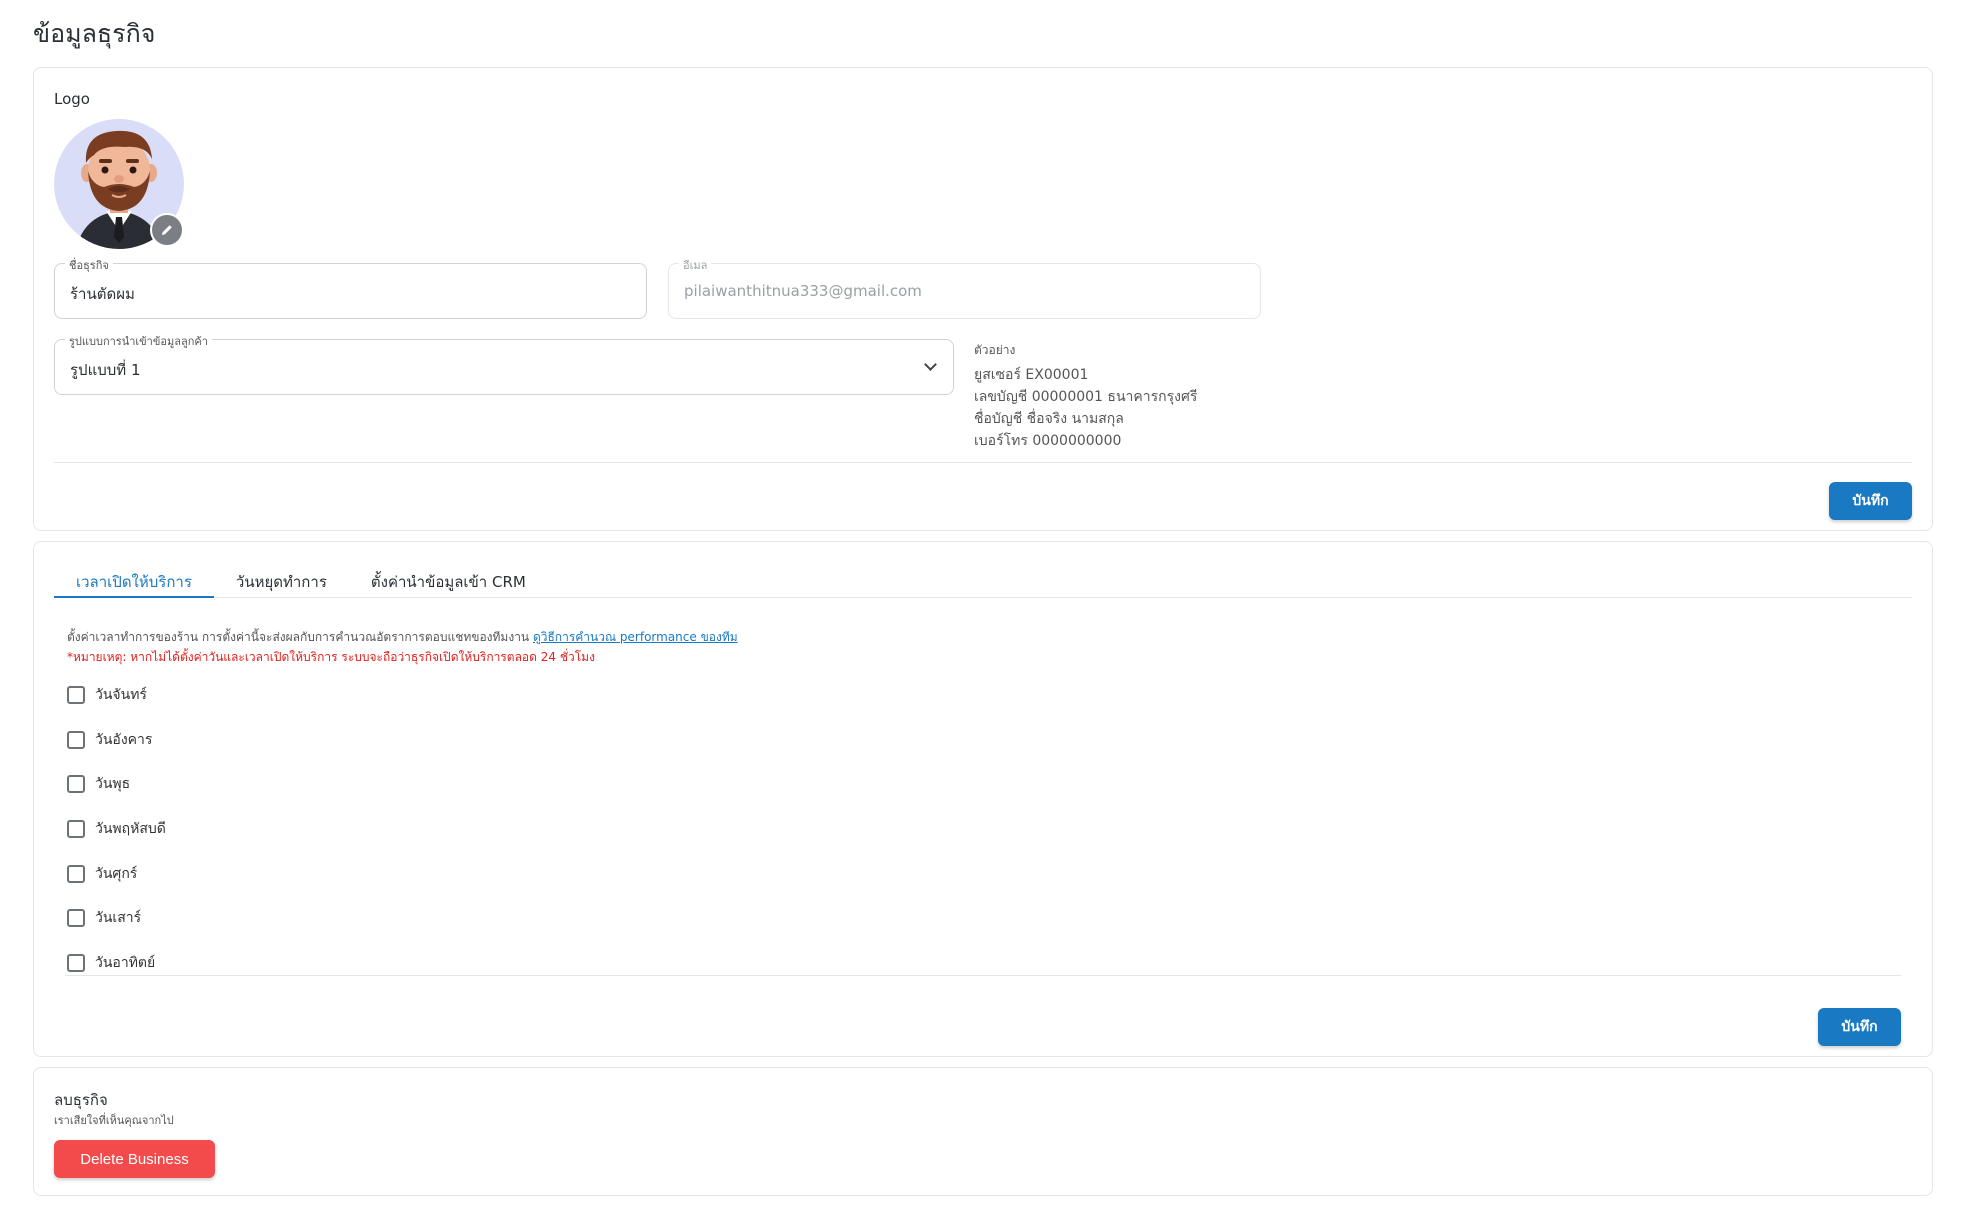 The height and width of the screenshot is (1219, 1970). I want to click on day-wednesday: วันพุธ, so click(116, 784).